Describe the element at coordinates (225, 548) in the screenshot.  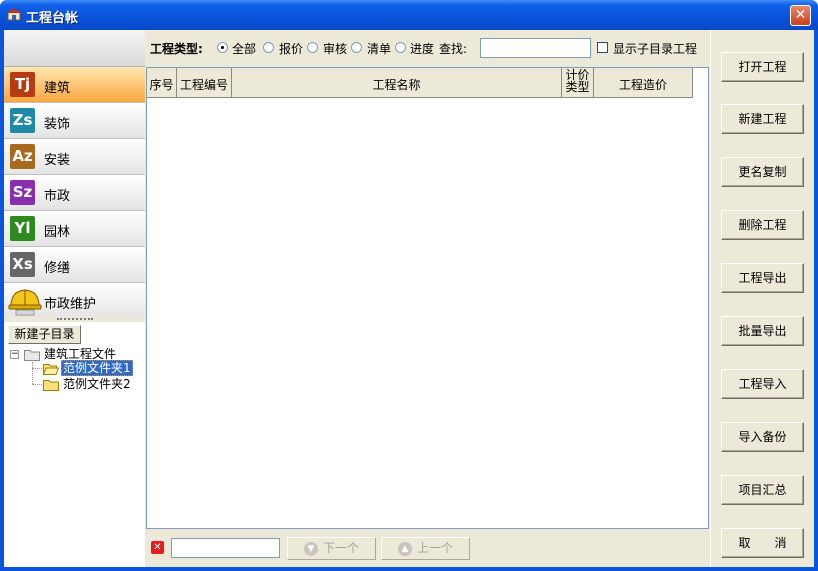
I see `locate-input` at that location.